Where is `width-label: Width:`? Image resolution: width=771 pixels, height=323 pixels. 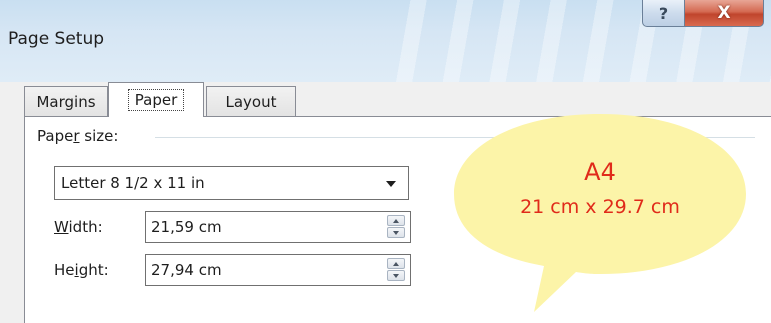
width-label: Width: is located at coordinates (78, 227).